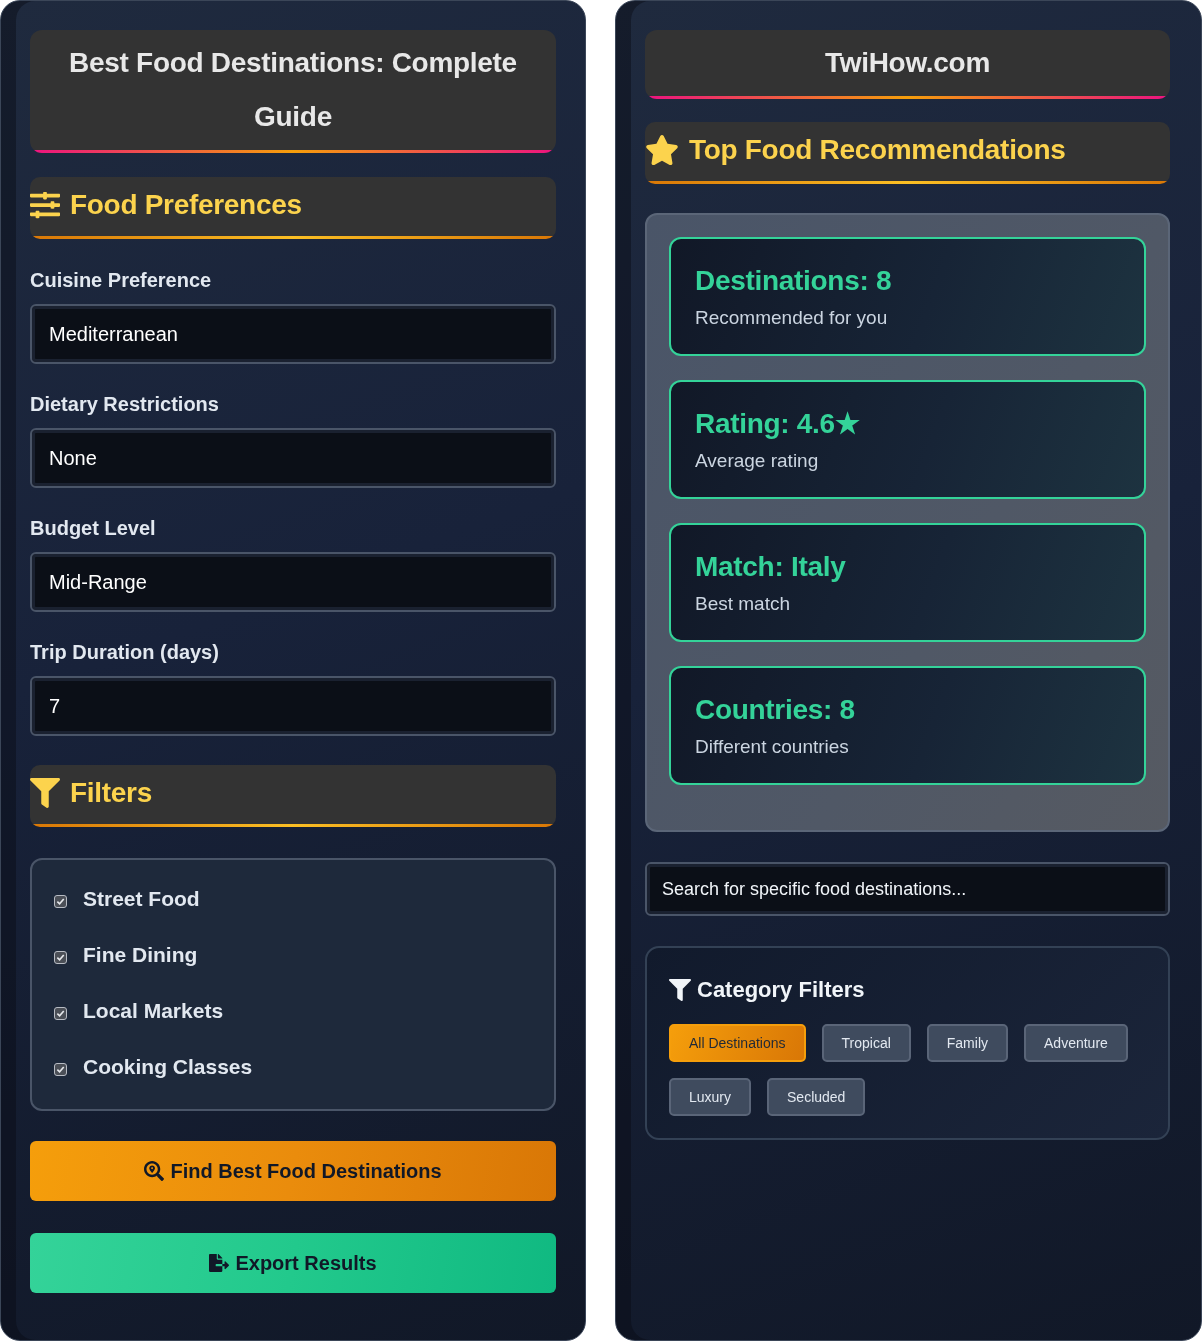  What do you see at coordinates (737, 1043) in the screenshot?
I see `filter-chip: All Destinations` at bounding box center [737, 1043].